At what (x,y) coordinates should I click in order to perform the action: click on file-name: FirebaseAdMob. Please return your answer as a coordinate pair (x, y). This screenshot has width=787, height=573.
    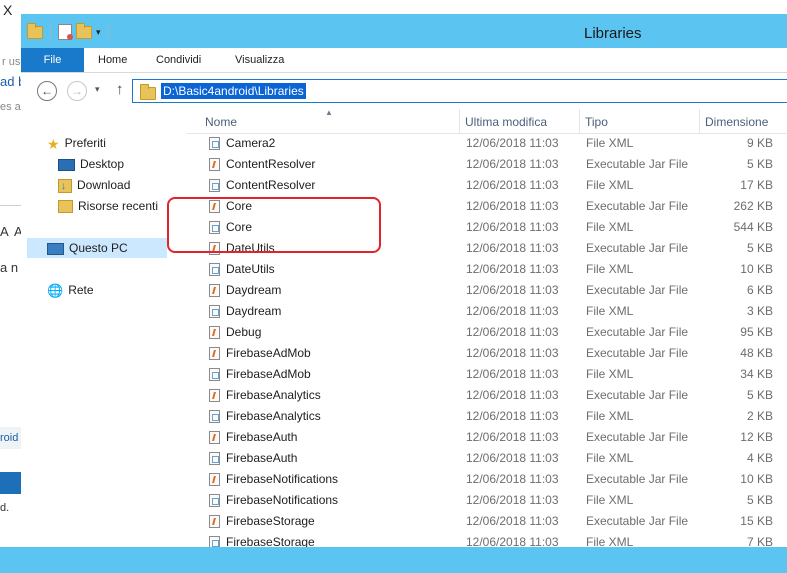
    Looking at the image, I should click on (268, 374).